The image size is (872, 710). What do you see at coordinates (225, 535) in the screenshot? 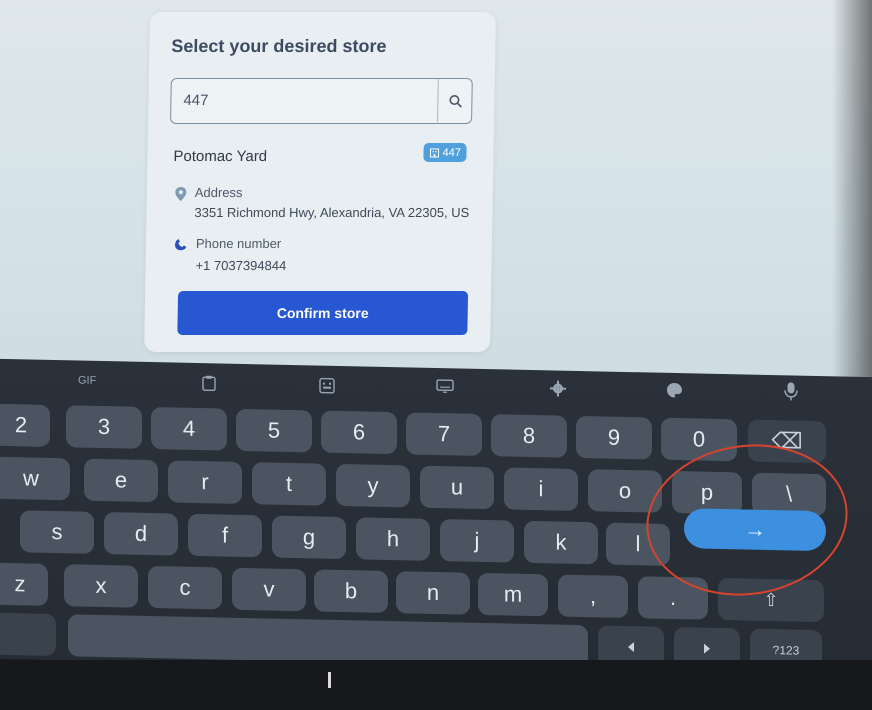
I see `key-f: f` at bounding box center [225, 535].